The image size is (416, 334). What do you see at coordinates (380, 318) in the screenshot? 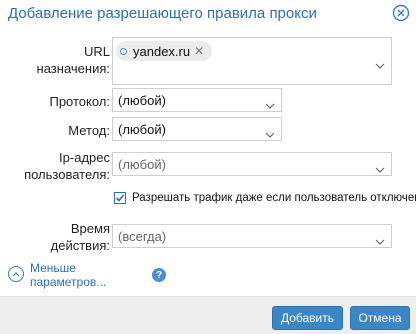
I see `cancel-button: Отмена` at bounding box center [380, 318].